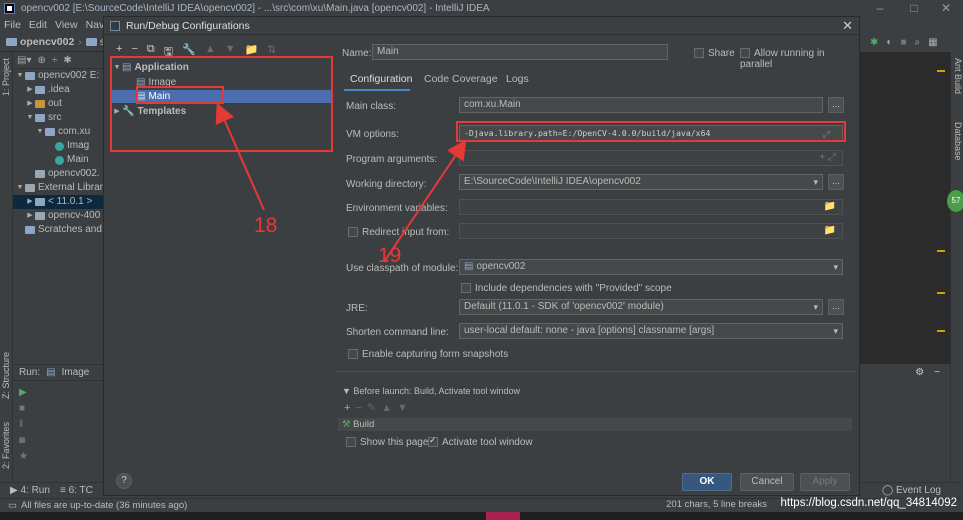 Image resolution: width=963 pixels, height=520 pixels. I want to click on annotation-arrows, so click(341, 182).